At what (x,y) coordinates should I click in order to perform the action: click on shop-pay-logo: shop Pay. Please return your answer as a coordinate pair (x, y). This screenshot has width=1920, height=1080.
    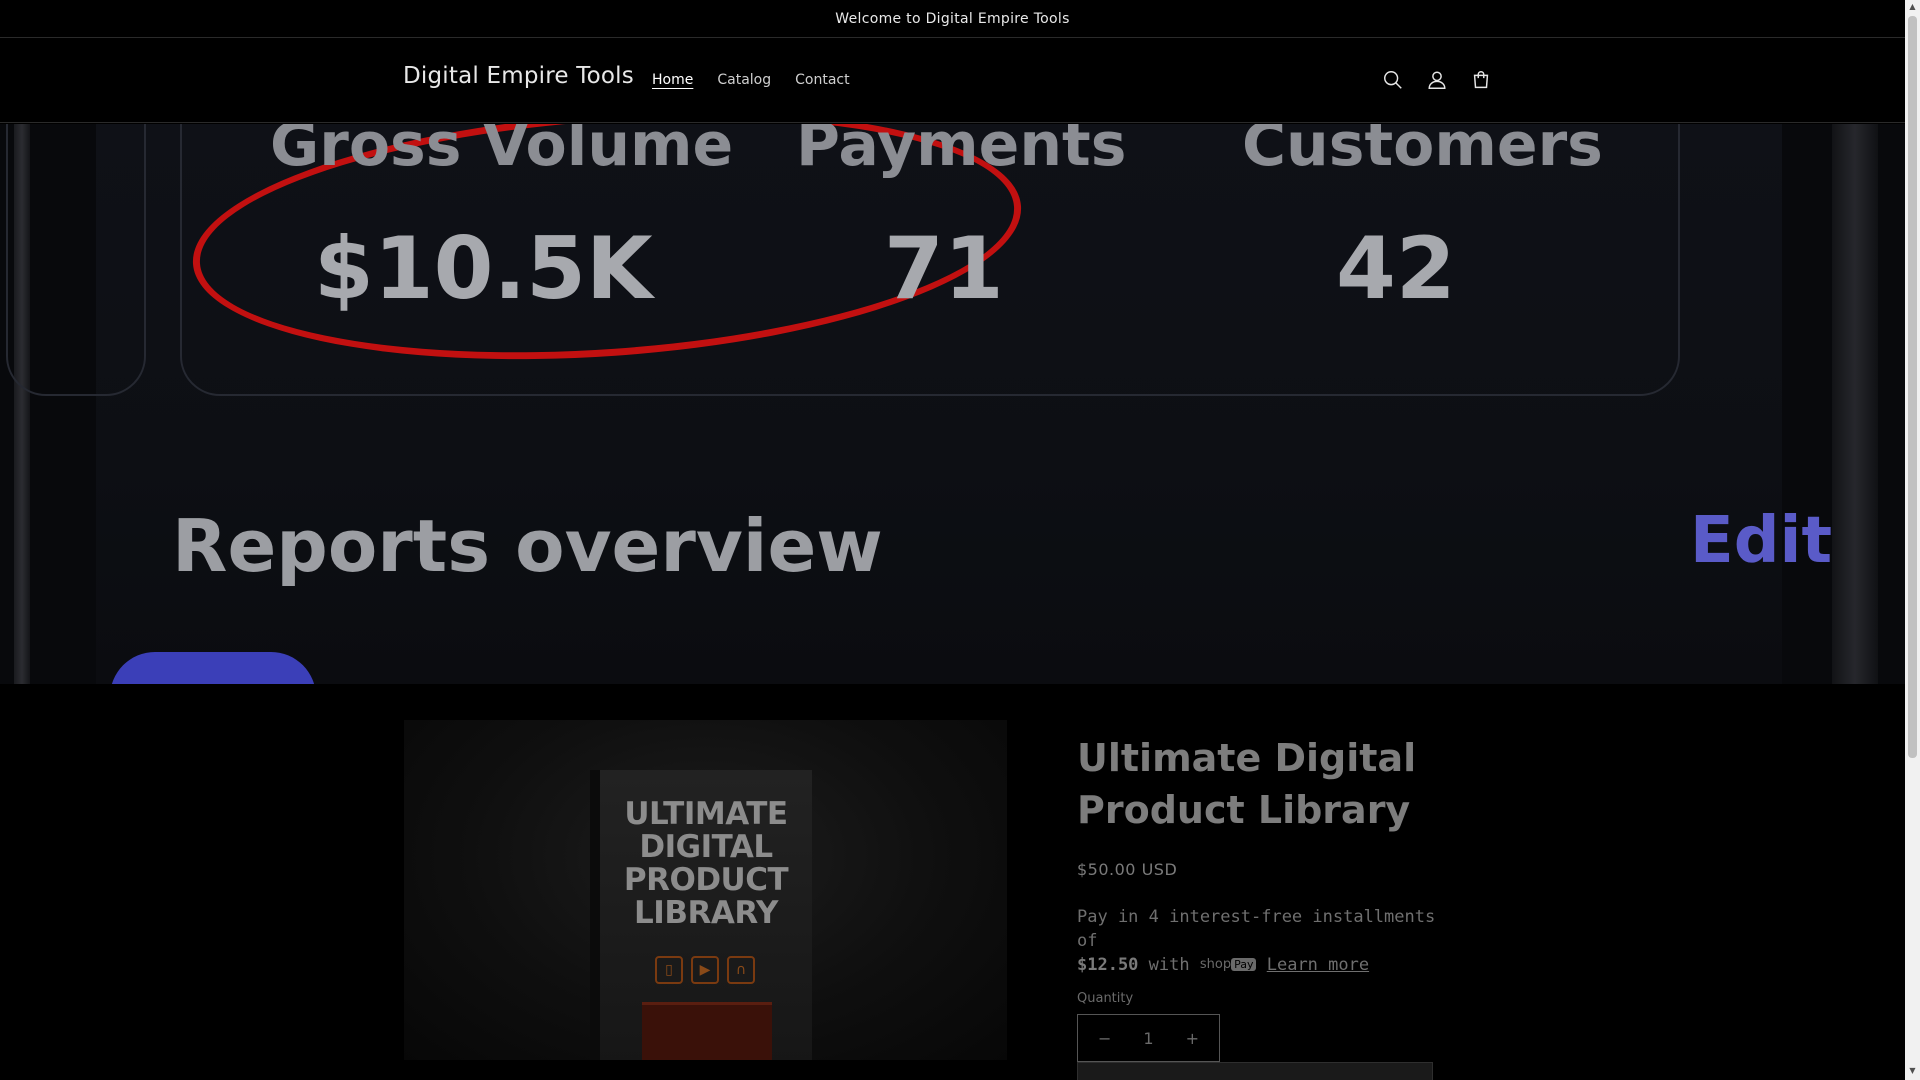
    Looking at the image, I should click on (1228, 965).